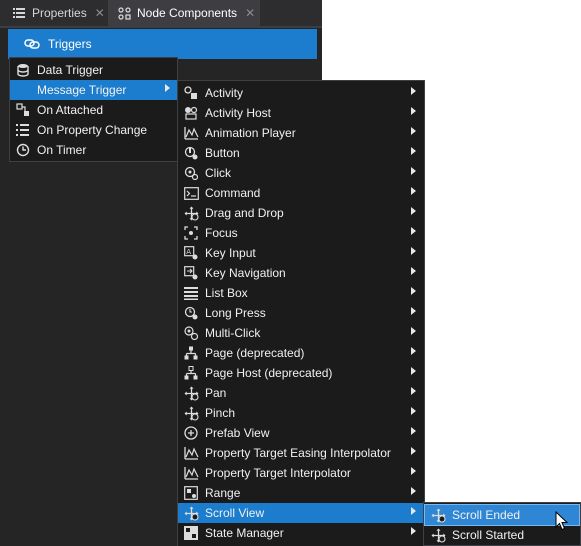 The height and width of the screenshot is (546, 581). Describe the element at coordinates (226, 293) in the screenshot. I see `menu-item-label: List Box` at that location.